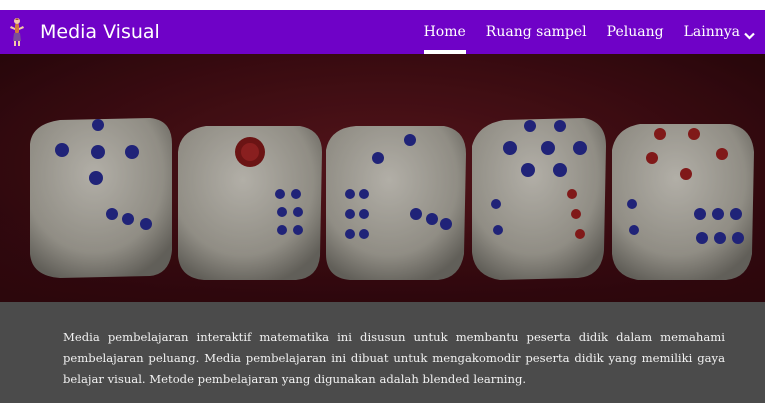 The width and height of the screenshot is (765, 403). I want to click on figure-logo-icon, so click(17, 32).